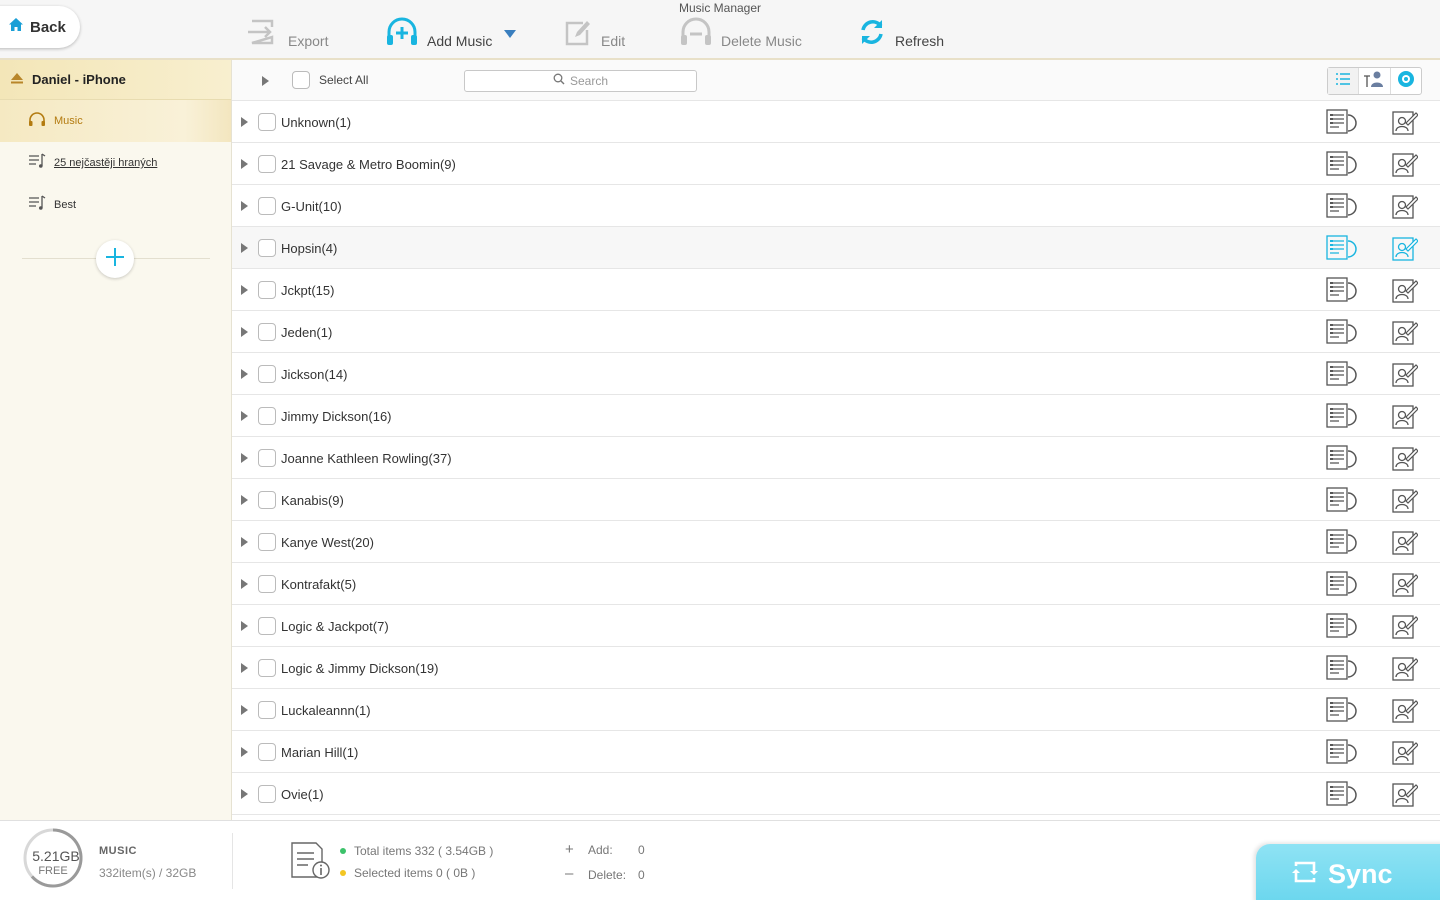 This screenshot has height=900, width=1440. Describe the element at coordinates (836, 416) in the screenshot. I see `artist-row: Jimmy Dickson(16)` at that location.